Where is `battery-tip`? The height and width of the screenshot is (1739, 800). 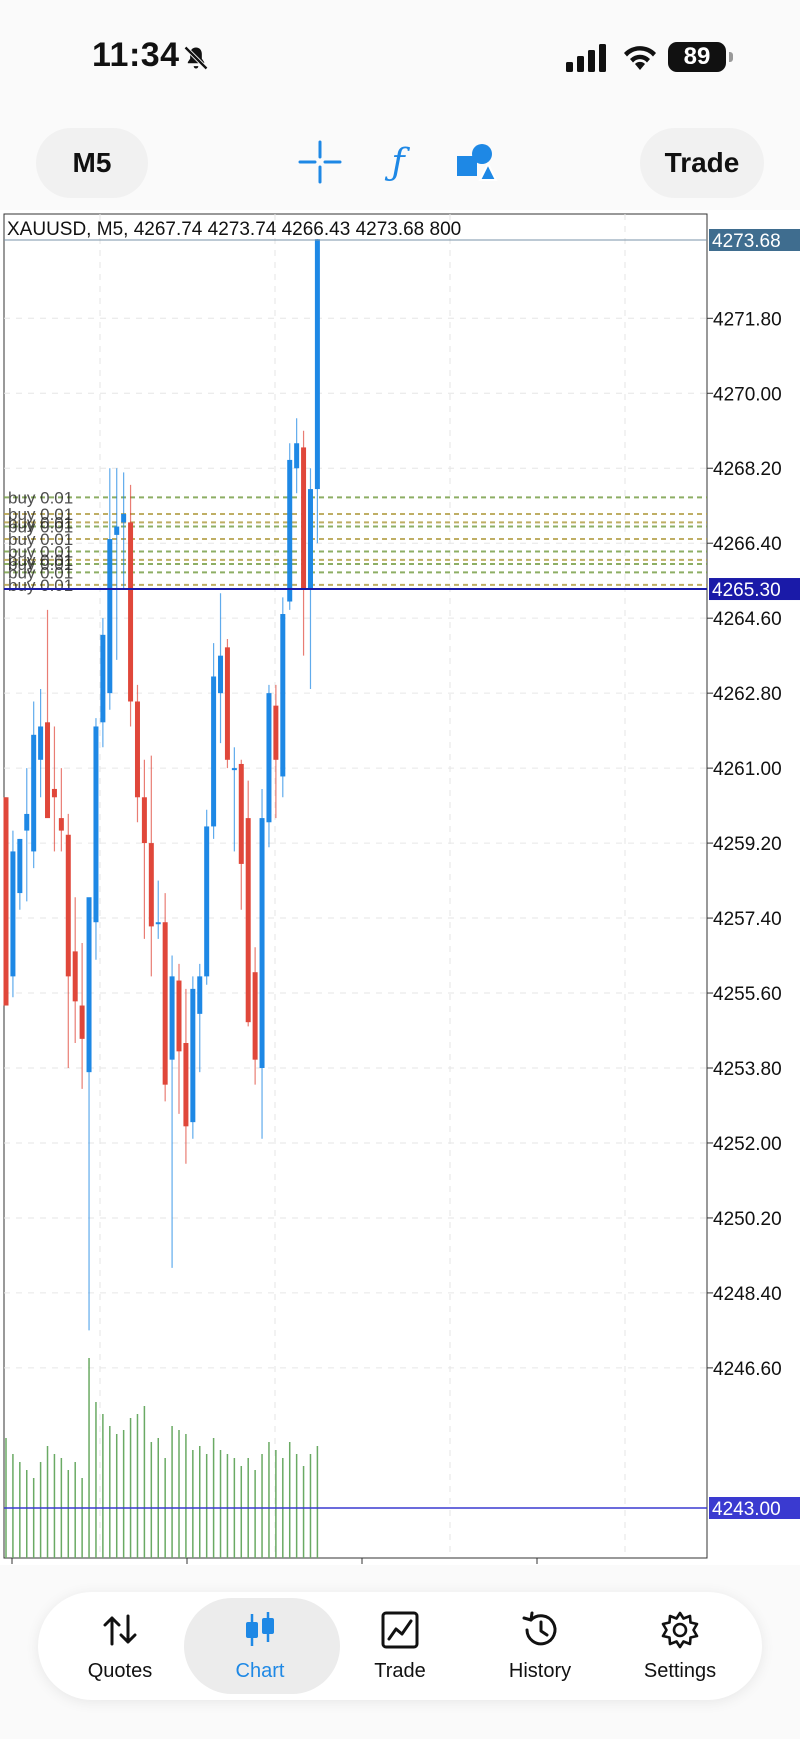 battery-tip is located at coordinates (731, 57).